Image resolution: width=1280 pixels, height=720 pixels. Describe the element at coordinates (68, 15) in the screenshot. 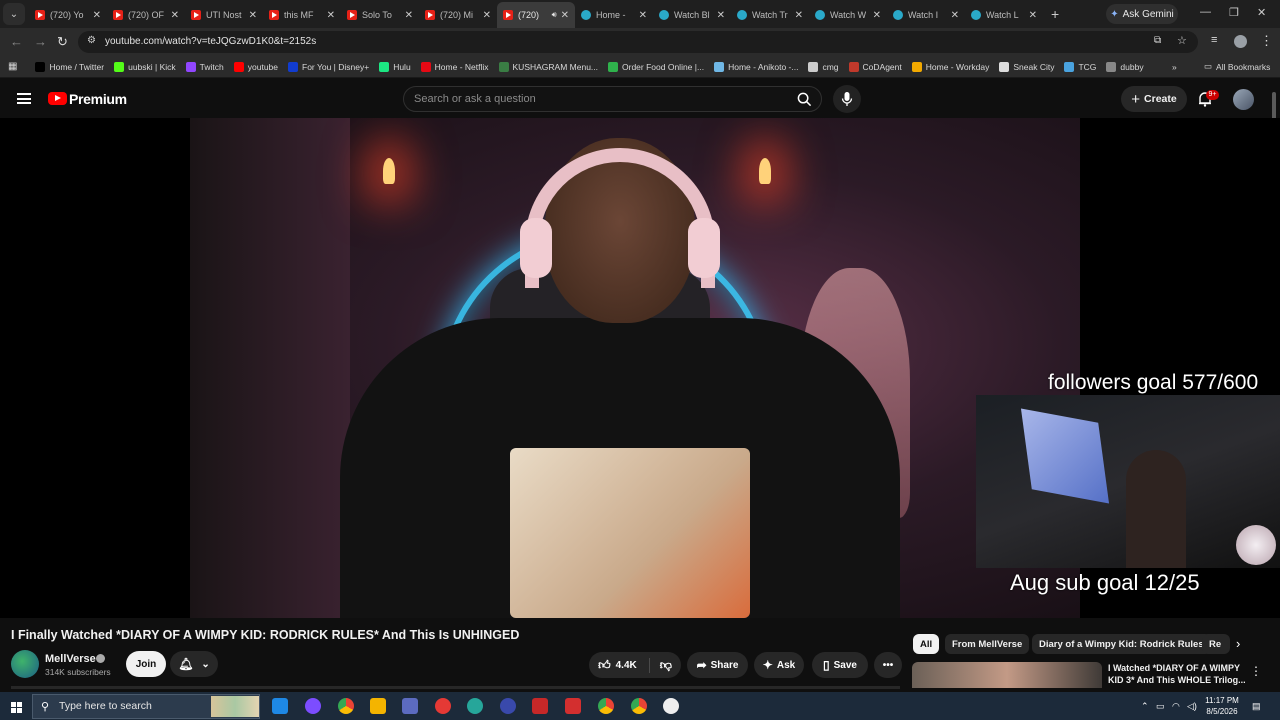

I see `browser-tab: (720) Yo ✕` at that location.